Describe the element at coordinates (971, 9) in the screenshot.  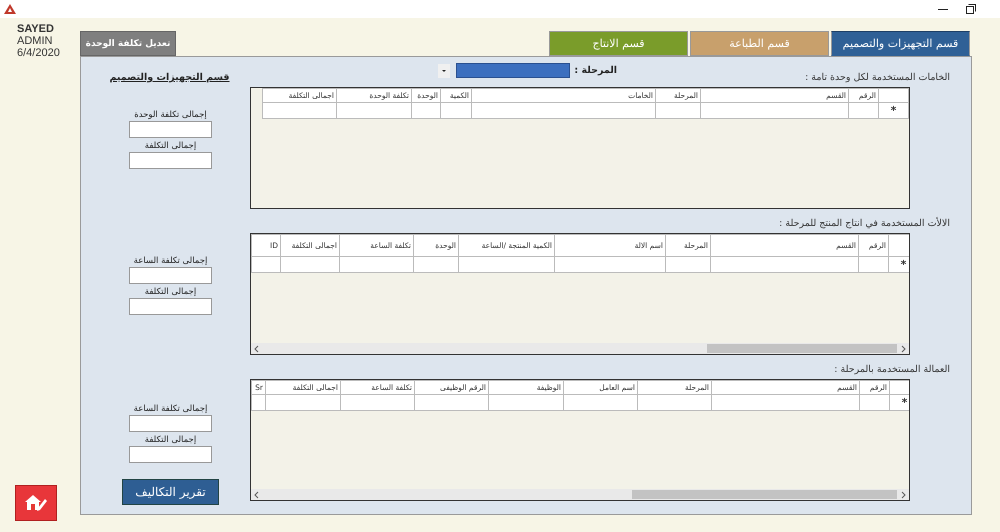
I see `restore-icon` at that location.